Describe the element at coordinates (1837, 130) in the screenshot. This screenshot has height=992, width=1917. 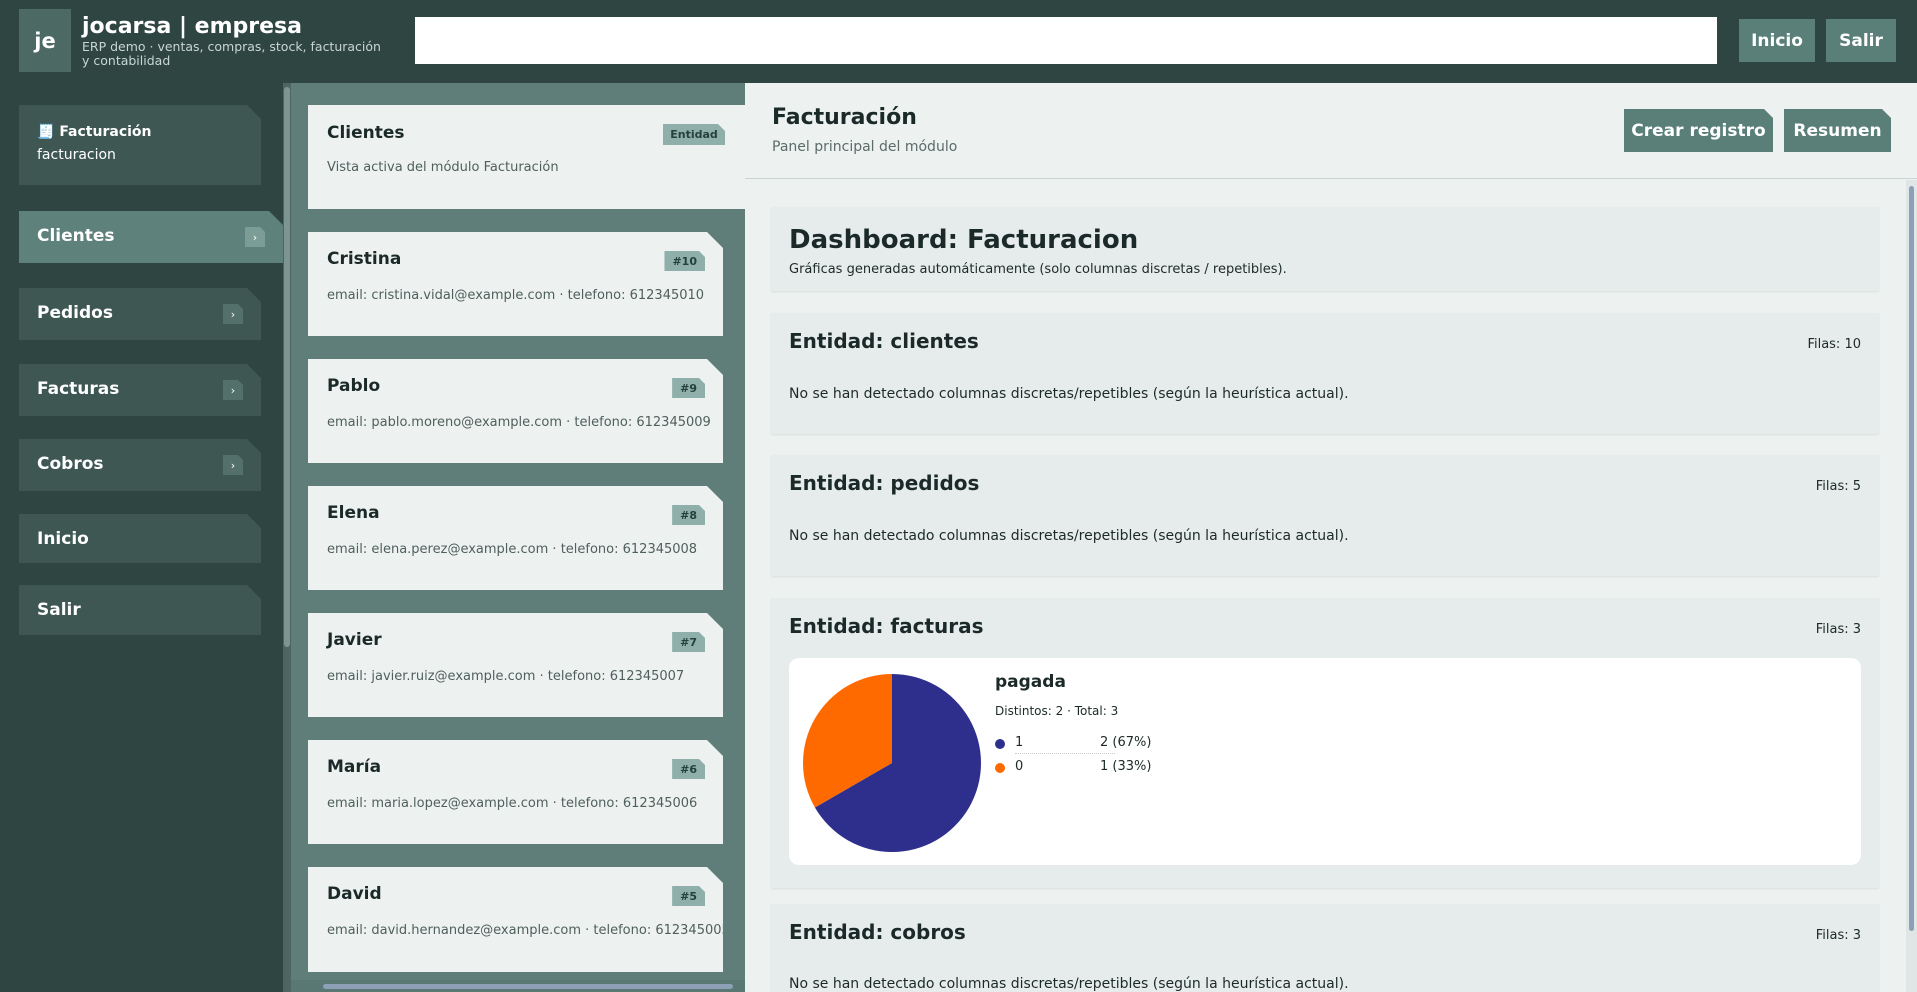
I see `summary-button: Resumen` at that location.